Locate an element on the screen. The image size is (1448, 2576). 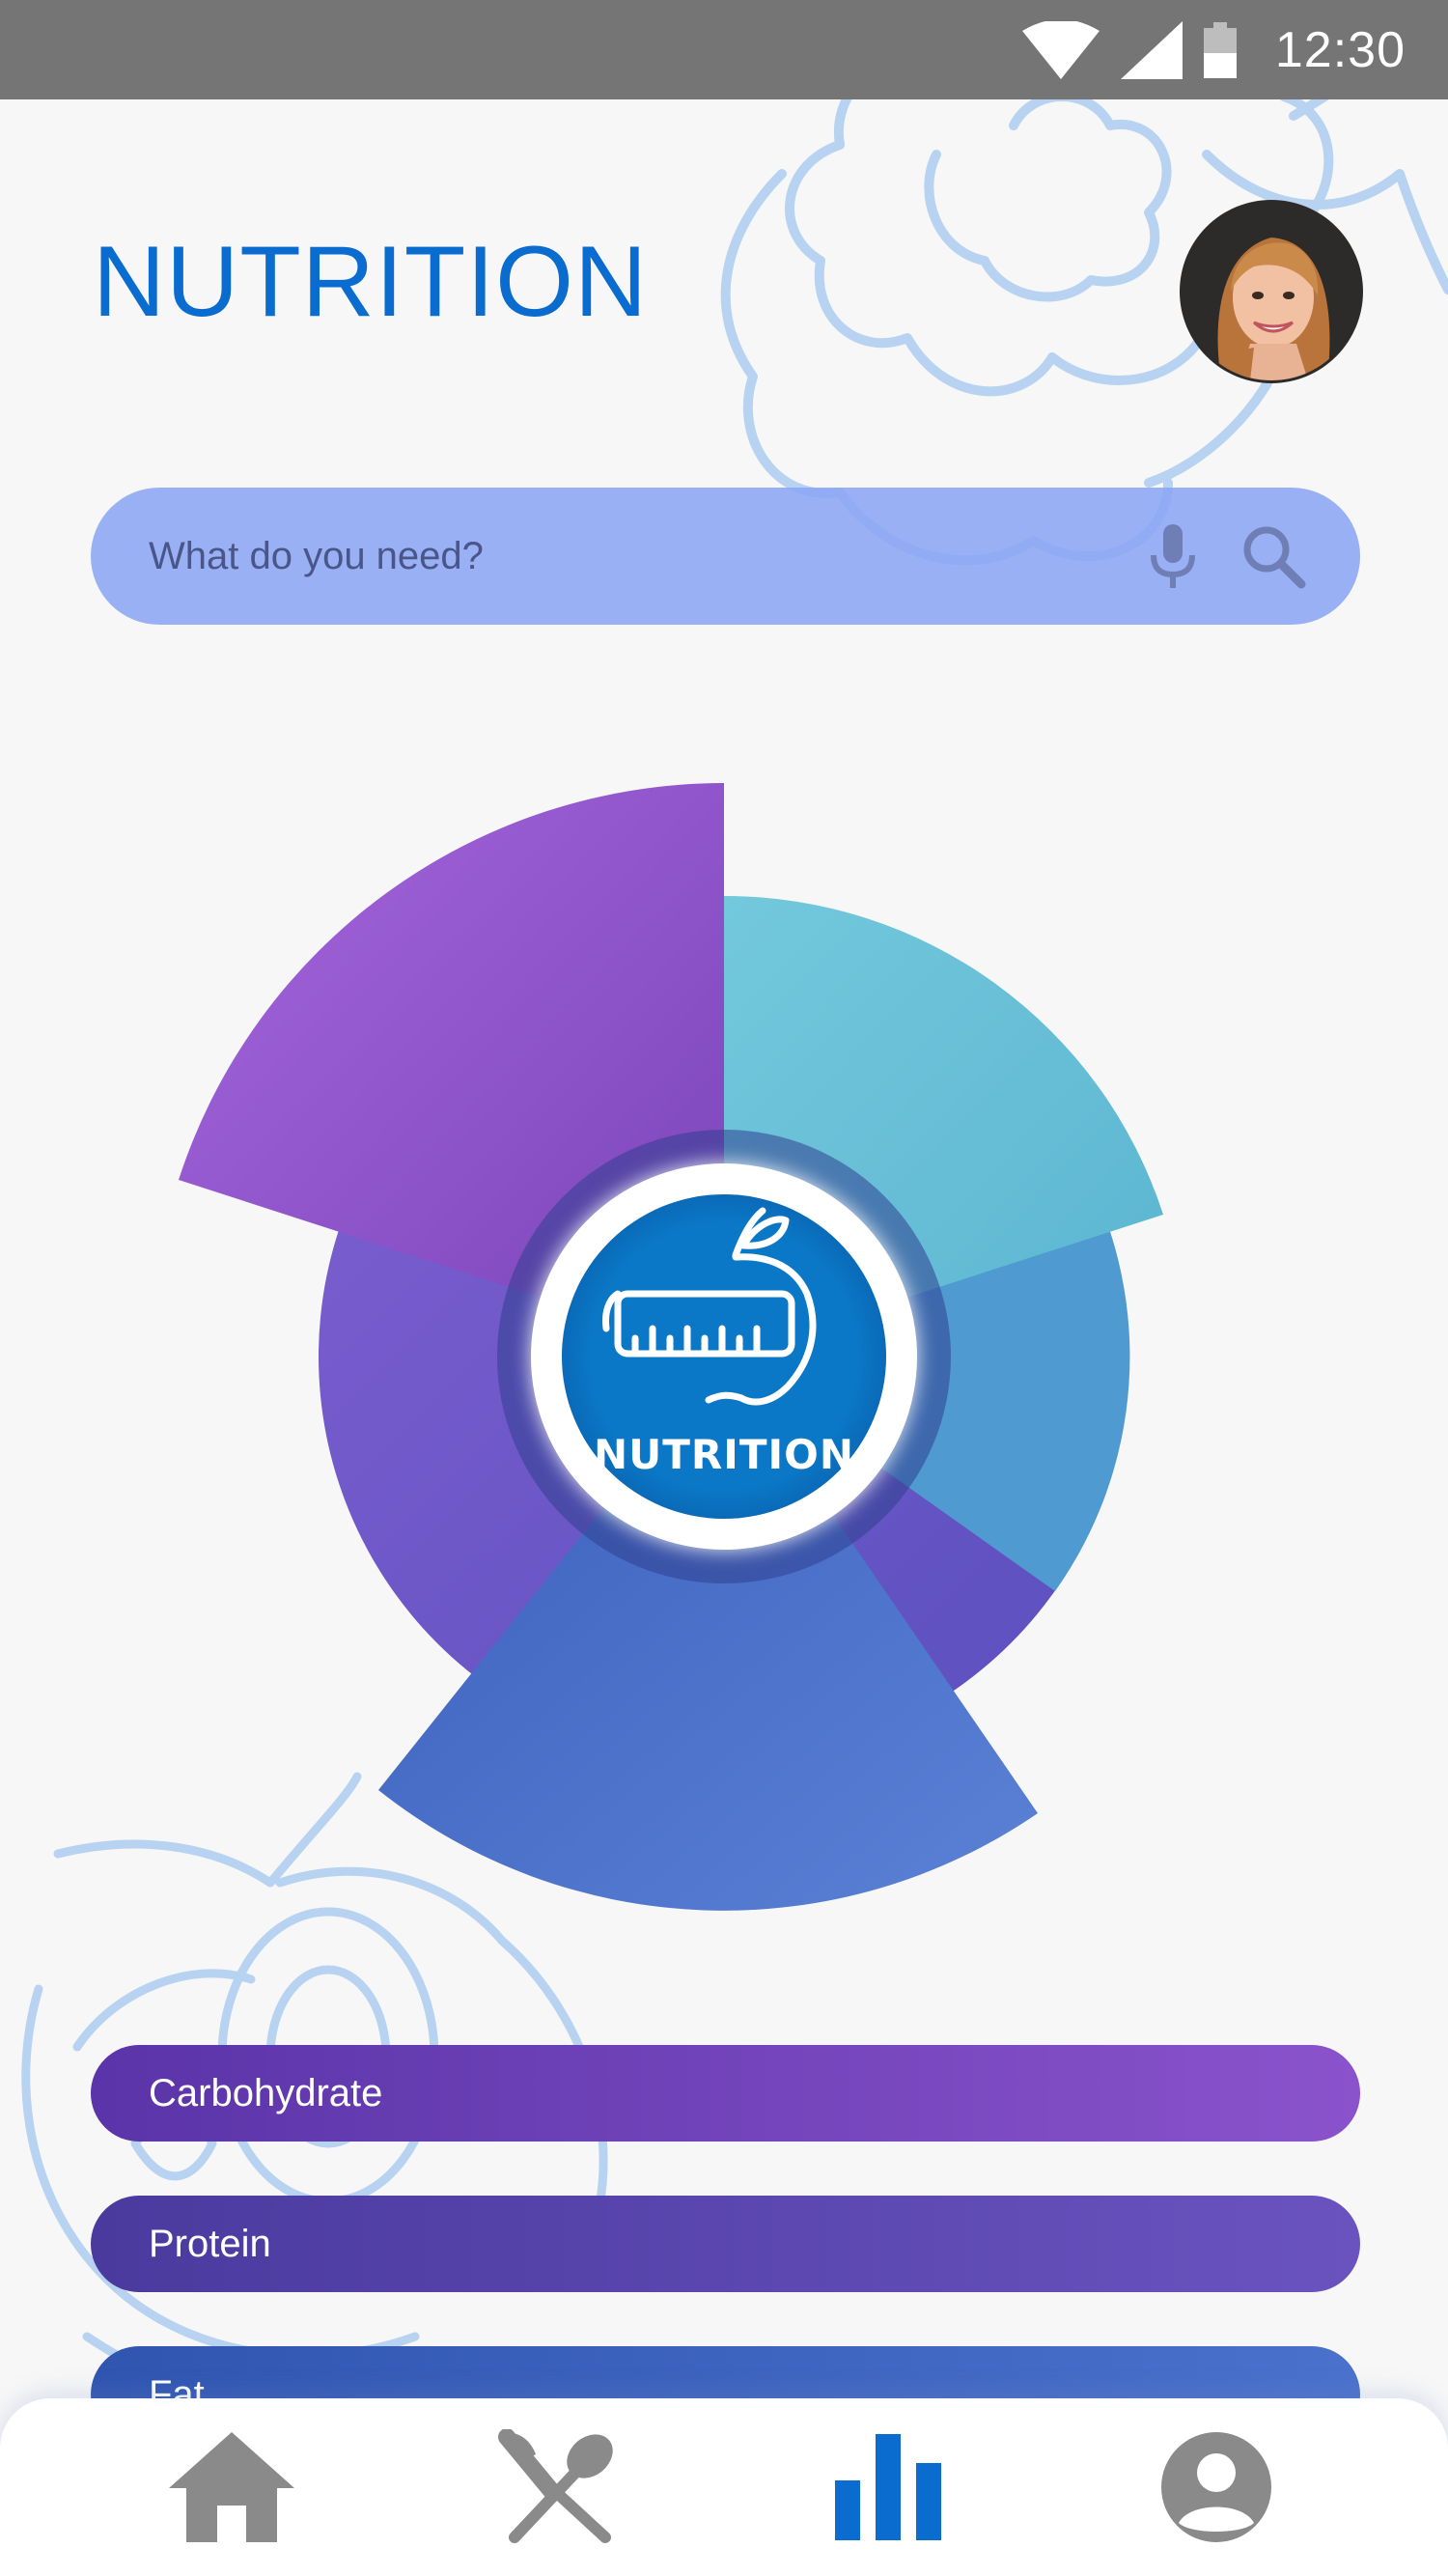
search-icon is located at coordinates (1274, 556).